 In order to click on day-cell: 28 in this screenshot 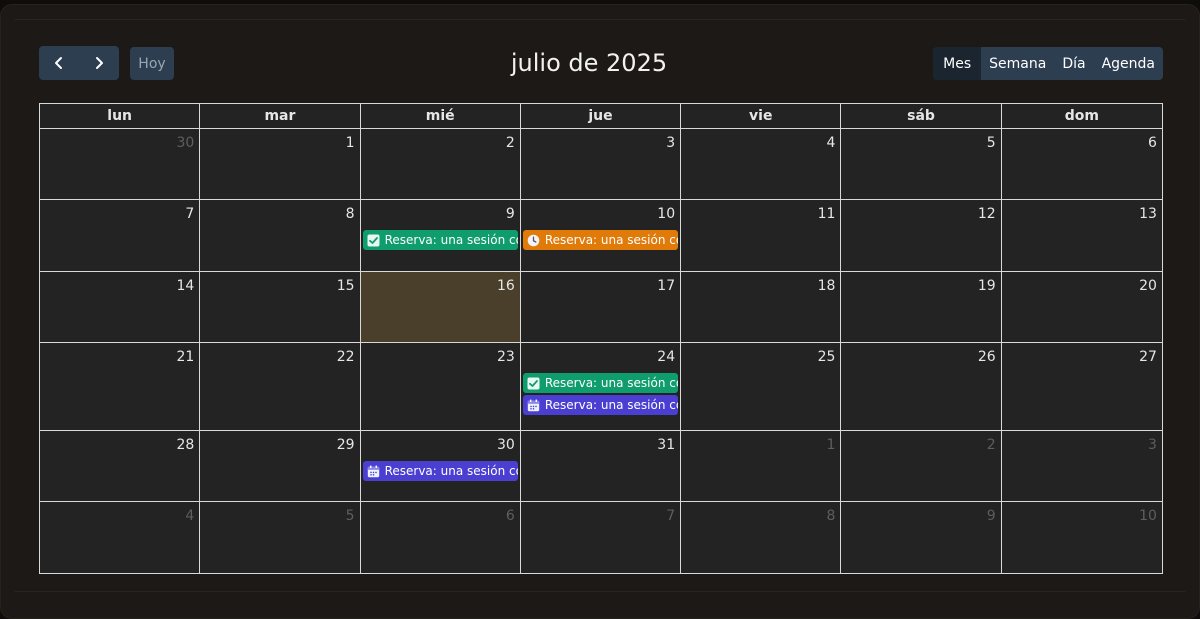, I will do `click(120, 466)`.